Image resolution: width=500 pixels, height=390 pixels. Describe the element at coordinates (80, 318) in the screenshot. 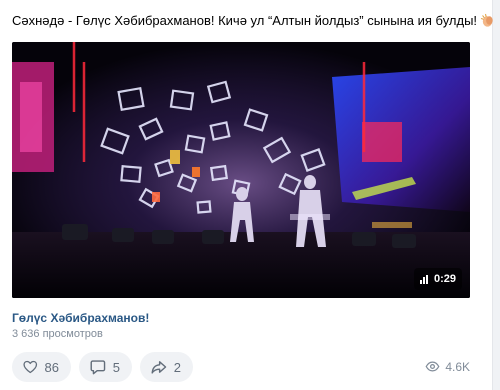

I see `video-title-link: Гөлүс Хәбибрахманов!` at that location.